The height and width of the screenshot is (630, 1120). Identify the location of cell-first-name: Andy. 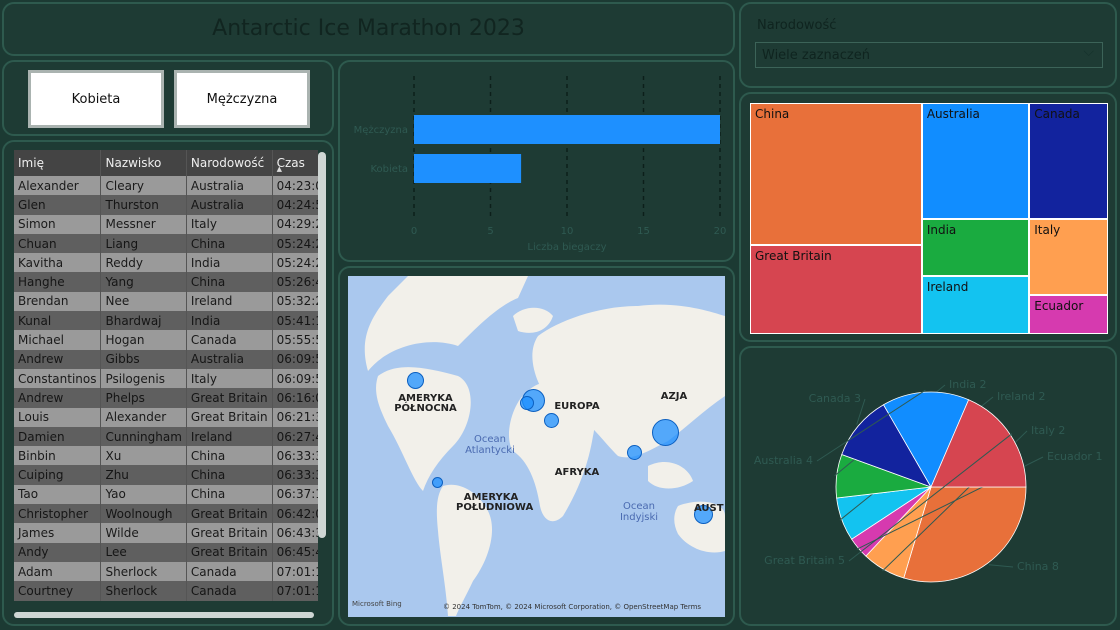
(58, 552).